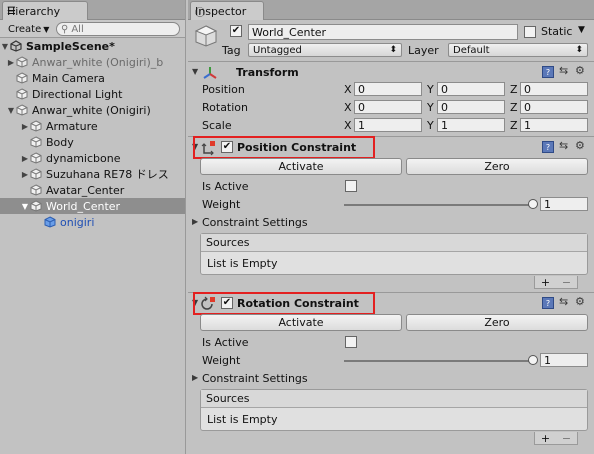 Image resolution: width=594 pixels, height=454 pixels. What do you see at coordinates (325, 50) in the screenshot?
I see `tag-dropdown: Untagged ⬍` at bounding box center [325, 50].